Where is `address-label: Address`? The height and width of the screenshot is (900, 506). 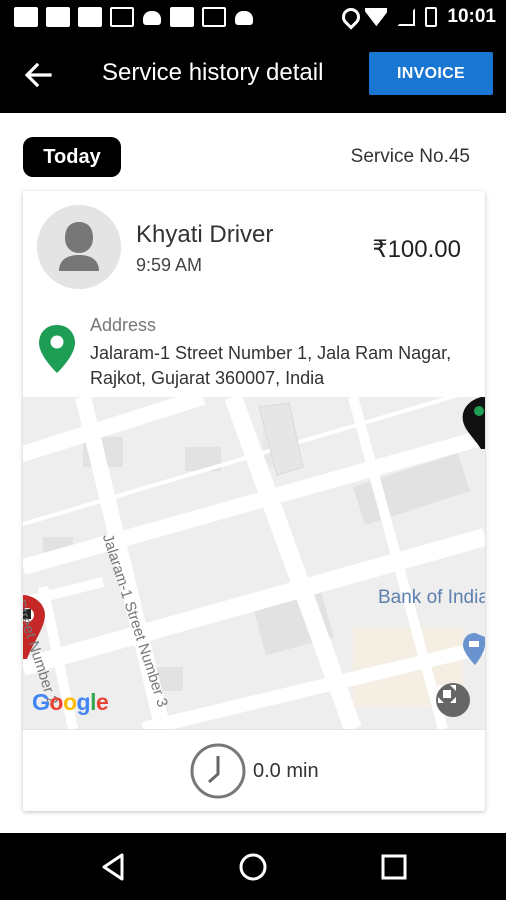 address-label: Address is located at coordinates (123, 325).